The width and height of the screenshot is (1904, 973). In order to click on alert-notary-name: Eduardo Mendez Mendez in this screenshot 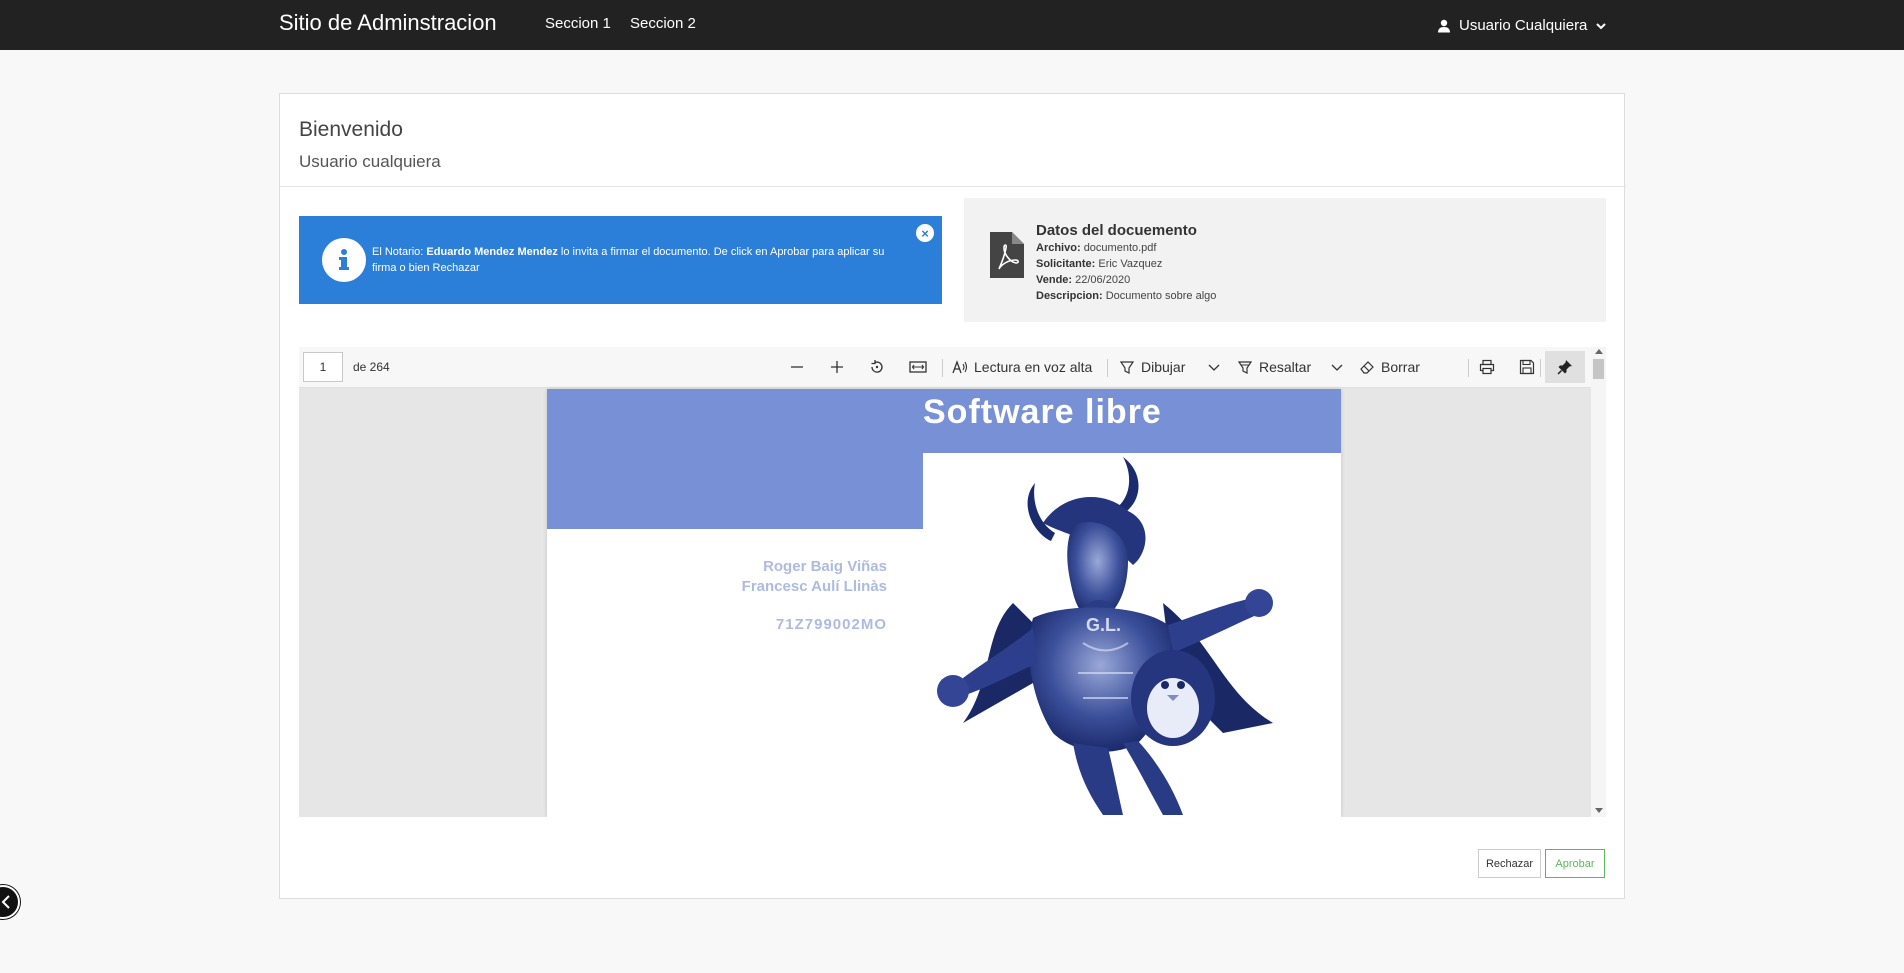, I will do `click(492, 252)`.